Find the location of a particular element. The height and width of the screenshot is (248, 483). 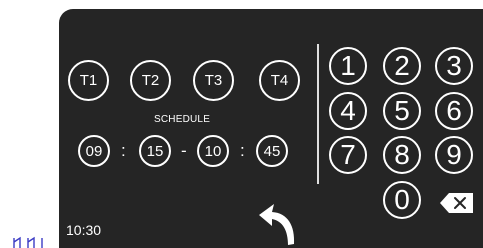

schedule-start-minute: 15 is located at coordinates (155, 151).